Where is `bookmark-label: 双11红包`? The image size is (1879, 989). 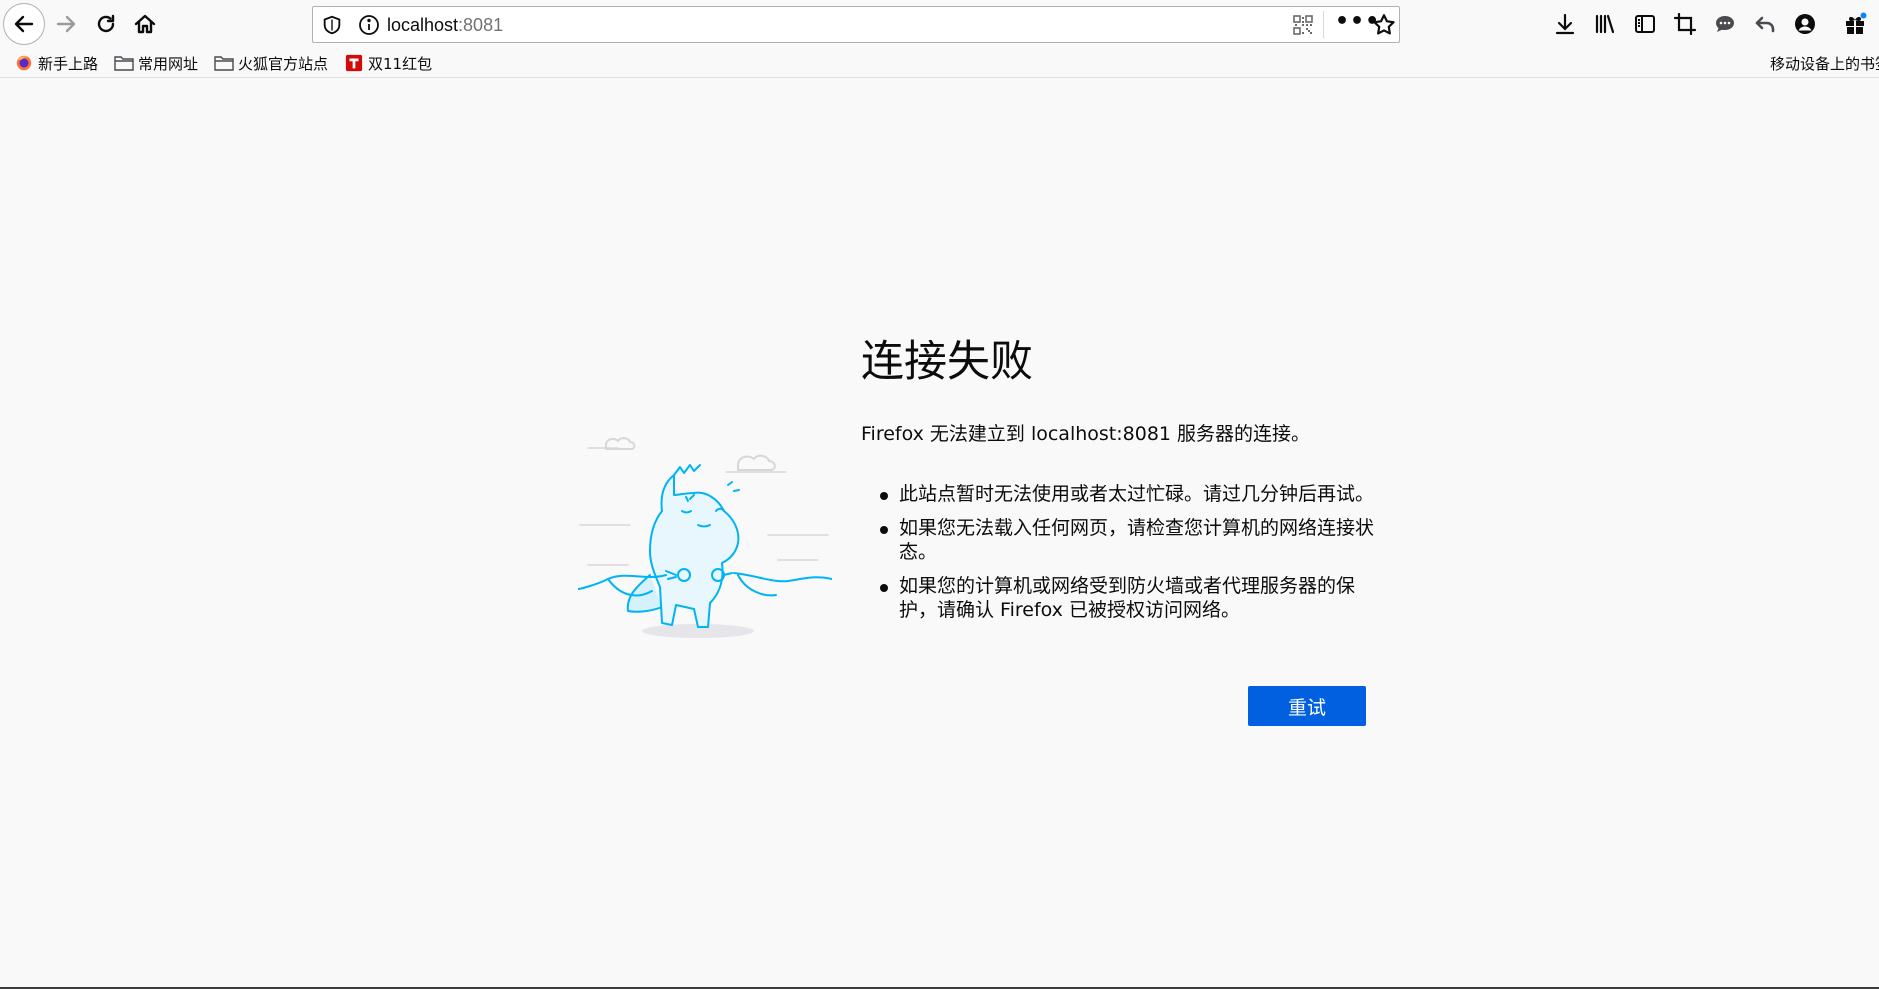
bookmark-label: 双11红包 is located at coordinates (400, 63).